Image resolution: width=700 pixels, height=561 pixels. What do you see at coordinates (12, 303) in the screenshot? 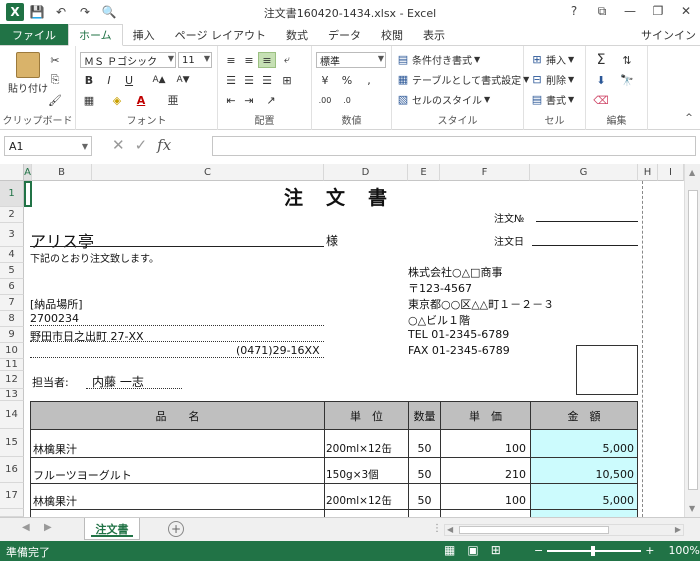
I see `row-header-7: 7` at bounding box center [12, 303].